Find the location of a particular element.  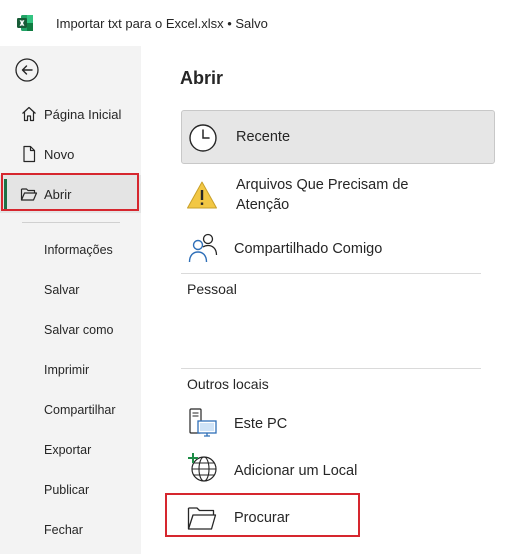

nav-new: Novo is located at coordinates (70, 154).